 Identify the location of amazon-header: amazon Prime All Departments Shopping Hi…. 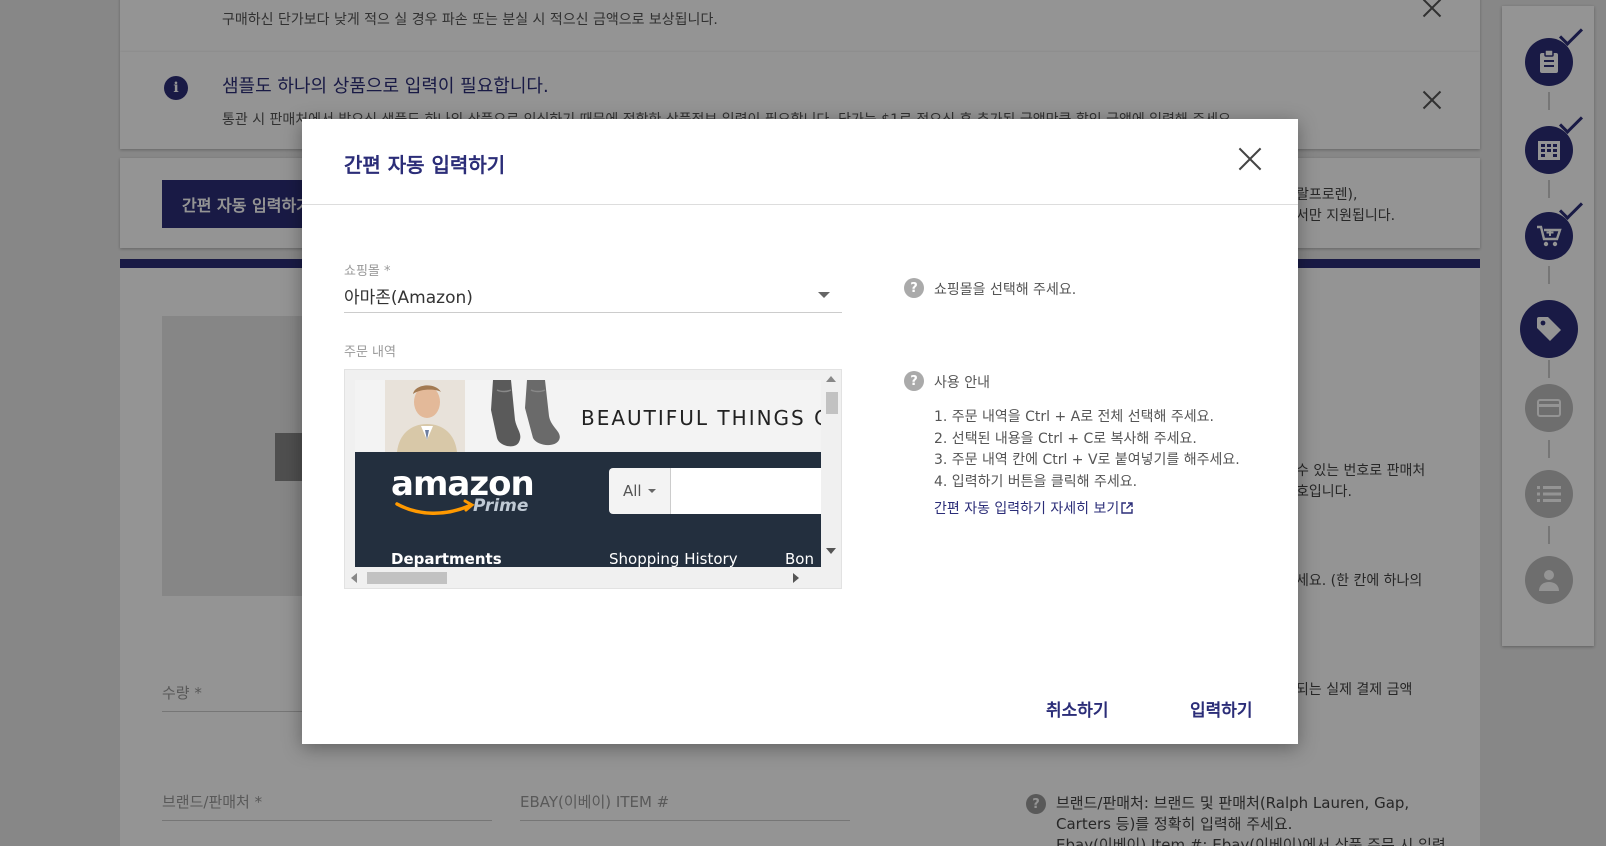
(588, 509).